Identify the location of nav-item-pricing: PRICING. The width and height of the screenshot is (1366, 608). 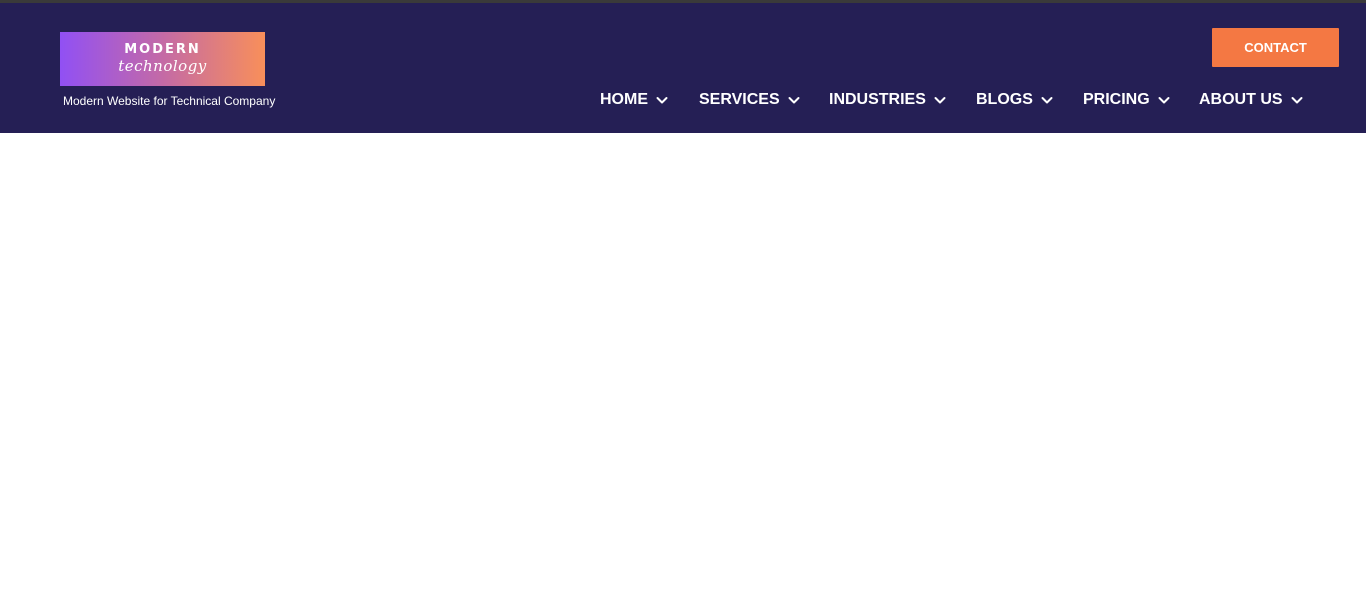
(1126, 100).